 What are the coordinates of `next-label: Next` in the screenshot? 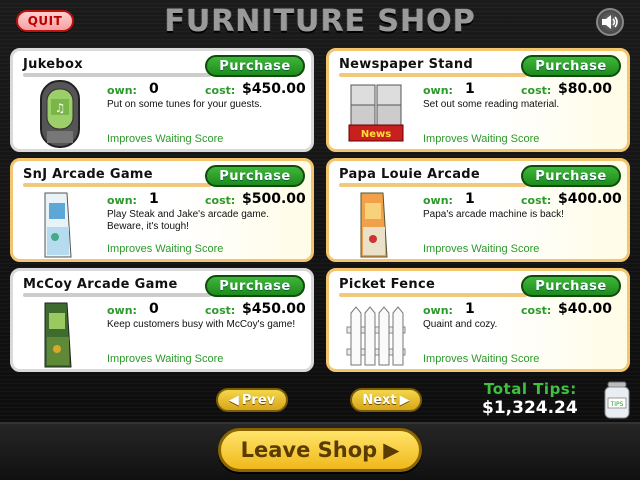 It's located at (379, 400).